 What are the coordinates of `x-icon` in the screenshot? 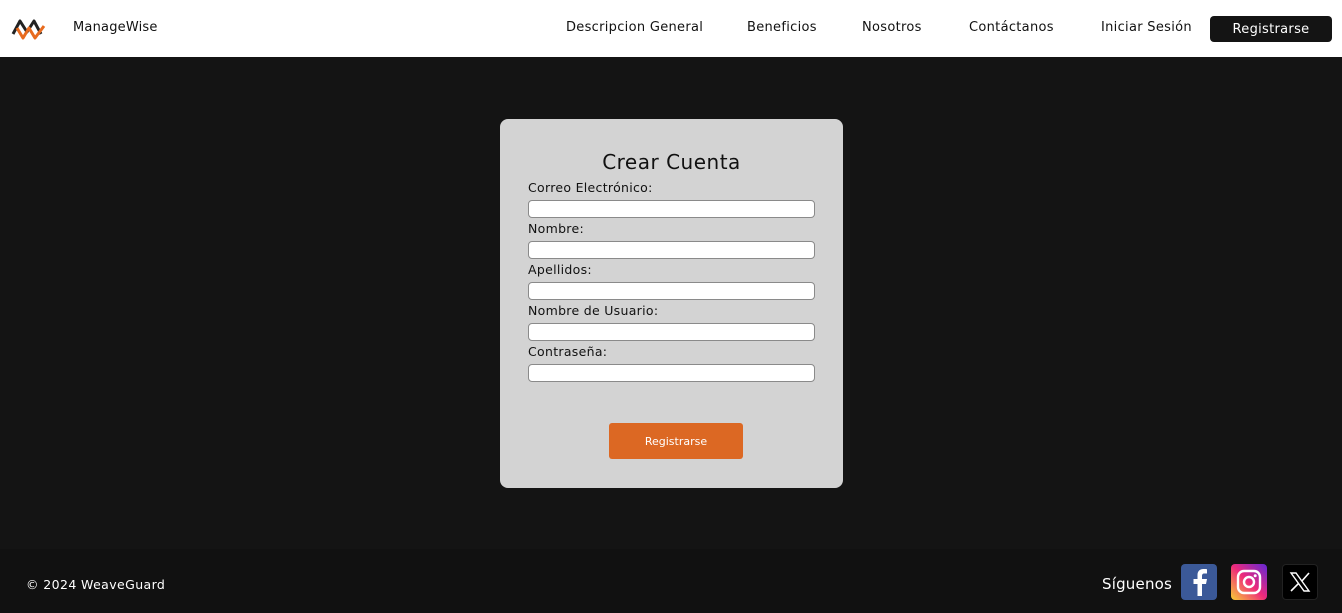 It's located at (1300, 582).